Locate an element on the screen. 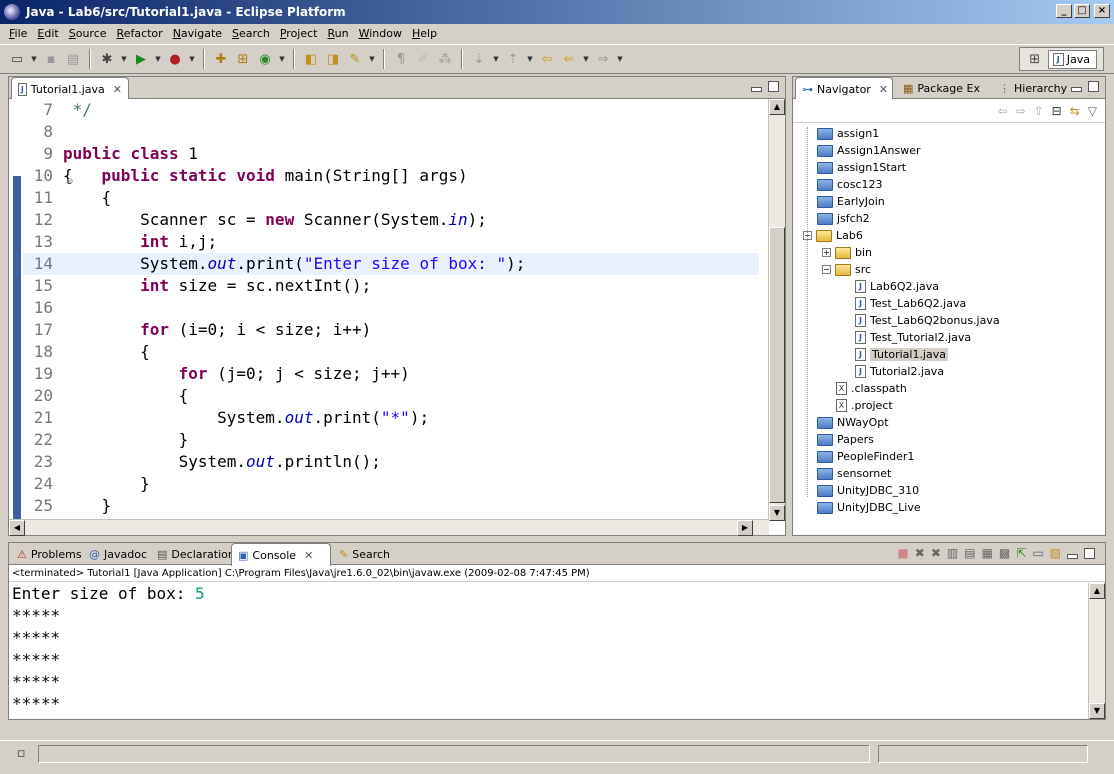 The image size is (1114, 774). tree-item-tutorial1-java: J Tutorial1.java is located at coordinates (901, 354).